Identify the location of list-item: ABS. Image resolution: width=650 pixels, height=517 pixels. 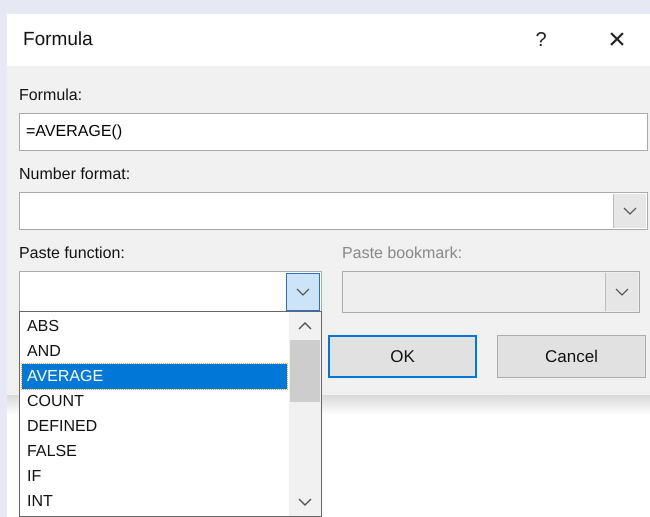
(154, 326).